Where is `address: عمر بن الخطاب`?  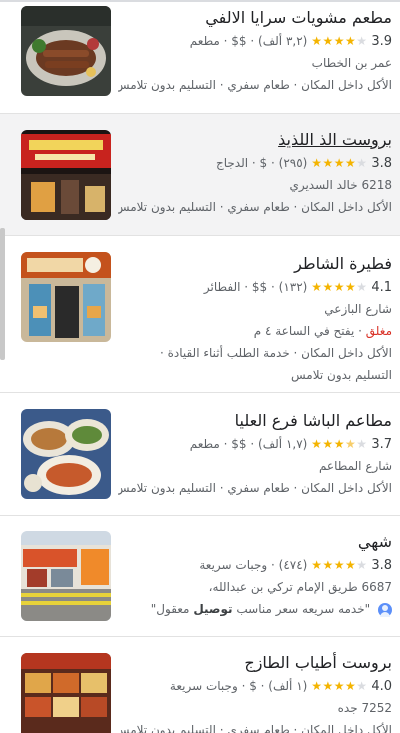
address: عمر بن الخطاب is located at coordinates (351, 63).